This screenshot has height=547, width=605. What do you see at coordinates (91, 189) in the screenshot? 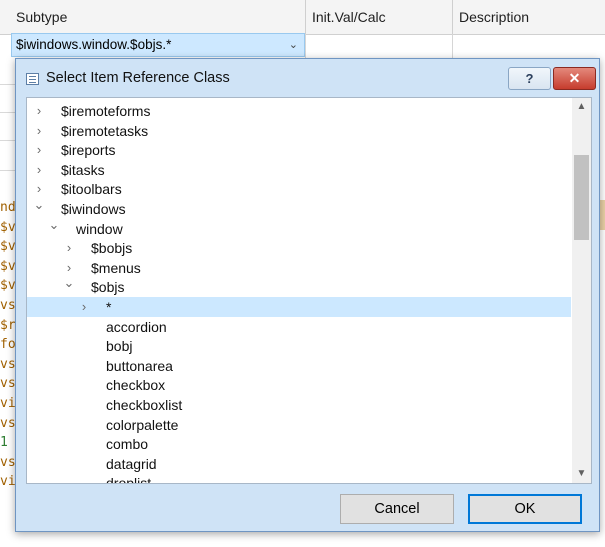
I see `tree-item-label: $itoolbars` at bounding box center [91, 189].